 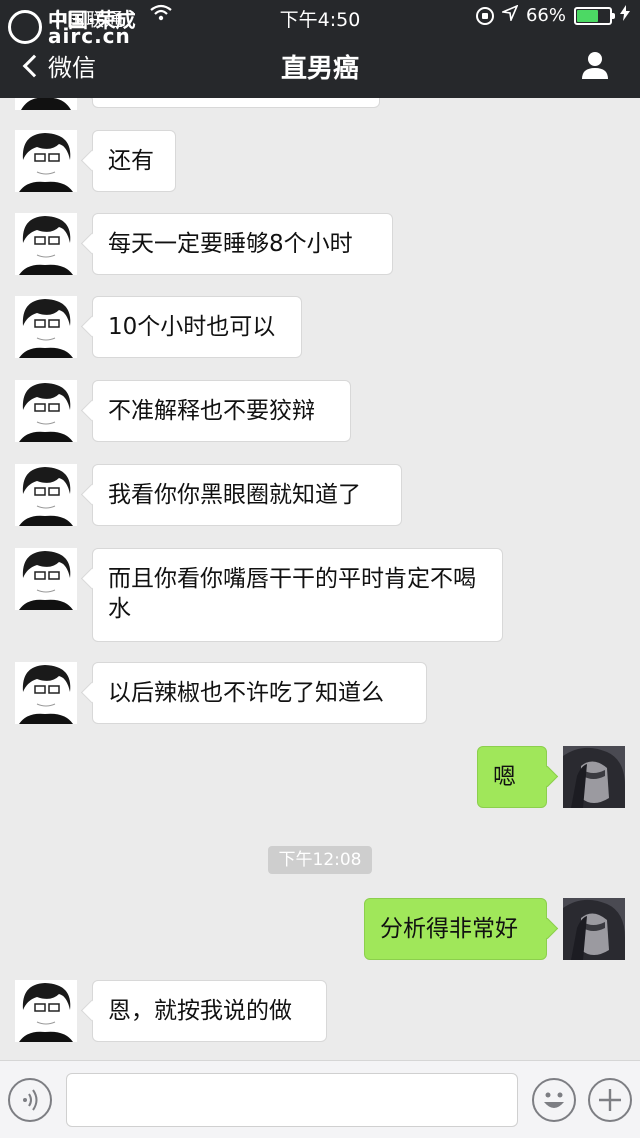 What do you see at coordinates (512, 777) in the screenshot?
I see `message-bubble-self: 嗯` at bounding box center [512, 777].